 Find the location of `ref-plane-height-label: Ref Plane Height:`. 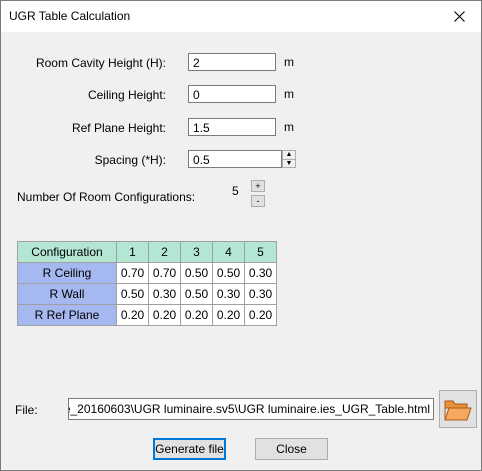

ref-plane-height-label: Ref Plane Height: is located at coordinates (118, 128).